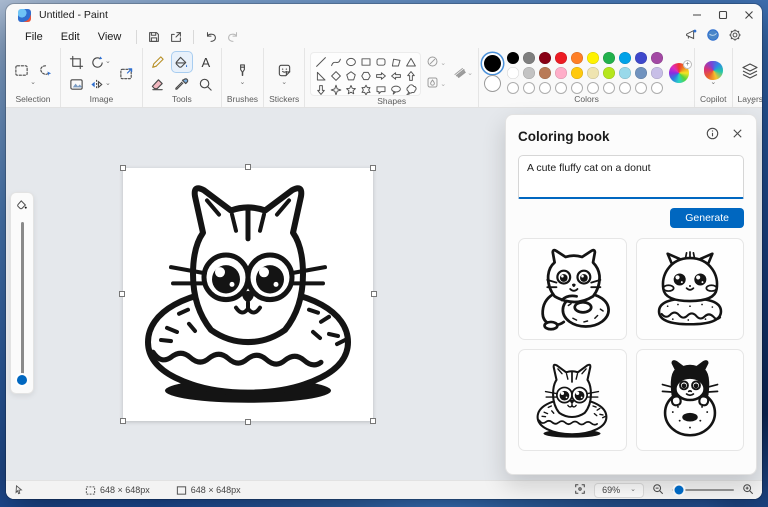 Image resolution: width=768 pixels, height=507 pixels. Describe the element at coordinates (380, 75) in the screenshot. I see `shape-arrow-right-icon` at that location.